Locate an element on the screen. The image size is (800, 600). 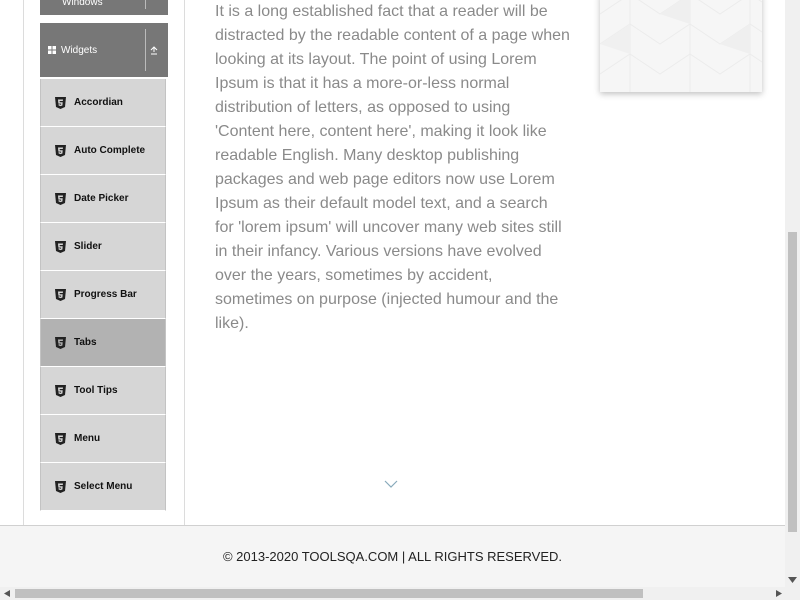
group-header-widgets: Widgets is located at coordinates (104, 50).